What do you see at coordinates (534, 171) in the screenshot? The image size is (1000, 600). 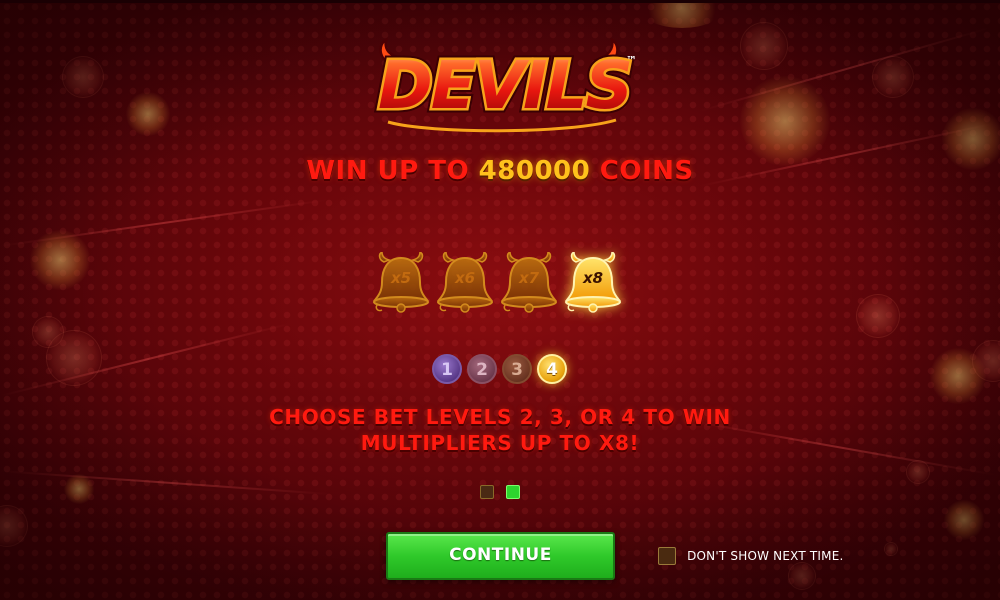 I see `max-win-amount: 480000` at bounding box center [534, 171].